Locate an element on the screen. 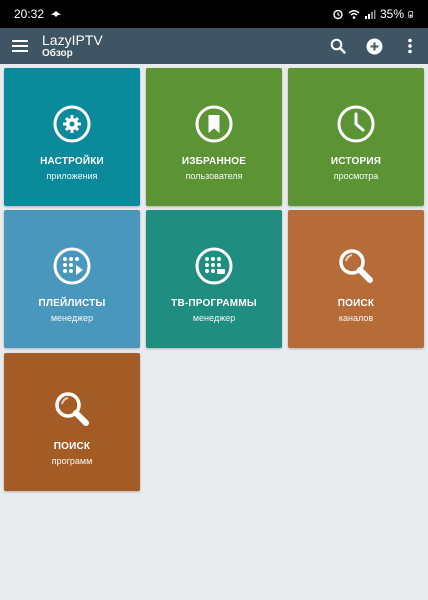  wifi-icon is located at coordinates (354, 14).